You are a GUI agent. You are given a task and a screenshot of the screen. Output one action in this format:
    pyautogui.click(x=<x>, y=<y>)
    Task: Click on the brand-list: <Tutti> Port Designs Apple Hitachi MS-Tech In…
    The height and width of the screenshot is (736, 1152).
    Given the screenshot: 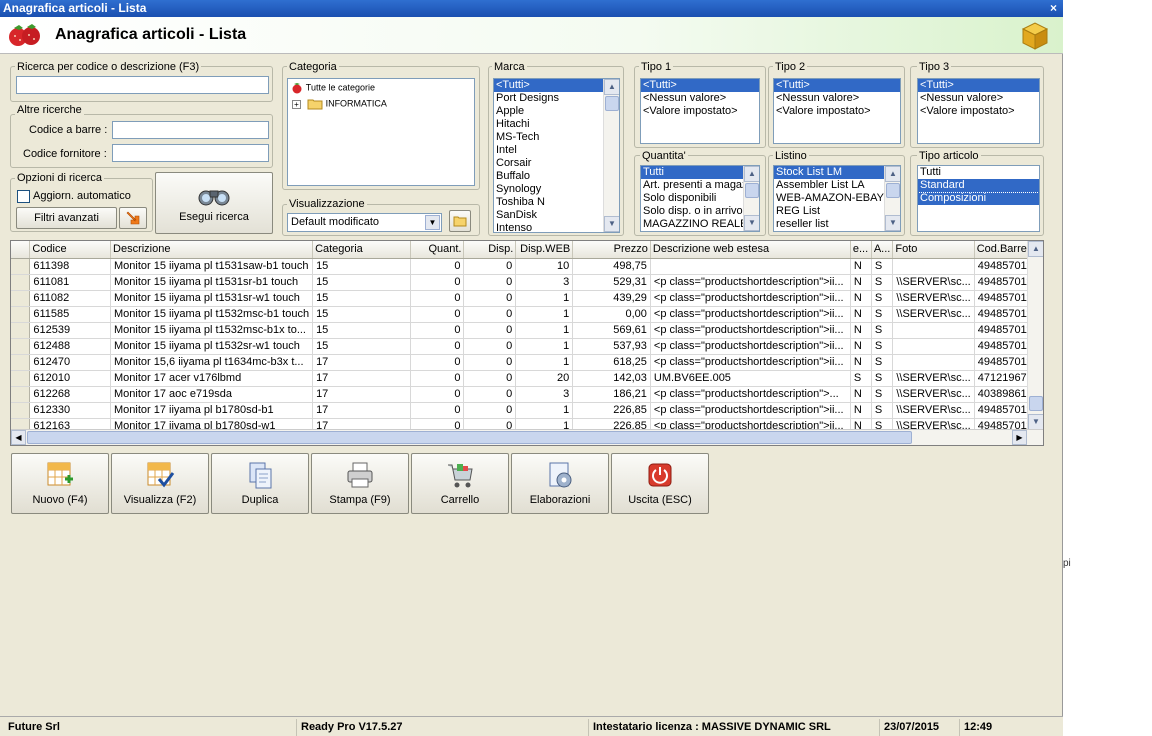 What is the action you would take?
    pyautogui.click(x=556, y=155)
    